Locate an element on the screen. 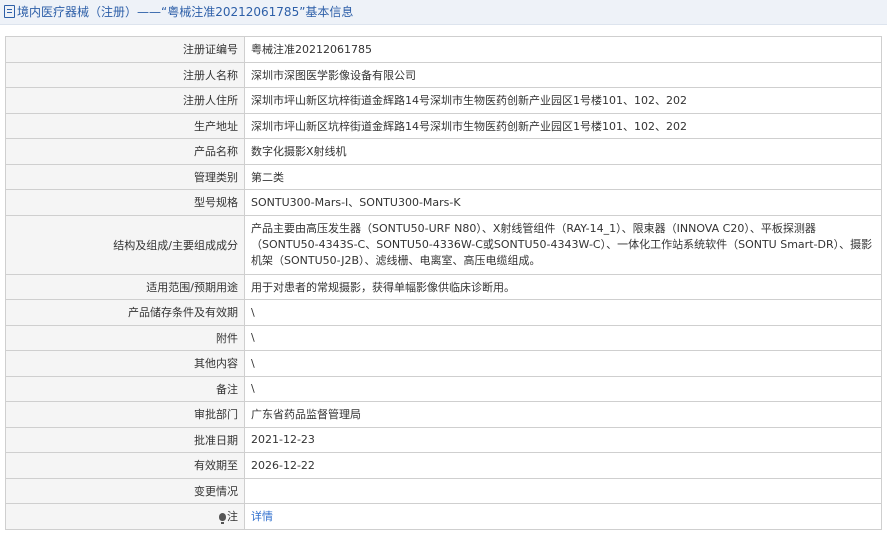 This screenshot has width=887, height=542. table-row: 型号规格 SONTU300-Mars-I、SONTU300-Mars-K is located at coordinates (443, 202).